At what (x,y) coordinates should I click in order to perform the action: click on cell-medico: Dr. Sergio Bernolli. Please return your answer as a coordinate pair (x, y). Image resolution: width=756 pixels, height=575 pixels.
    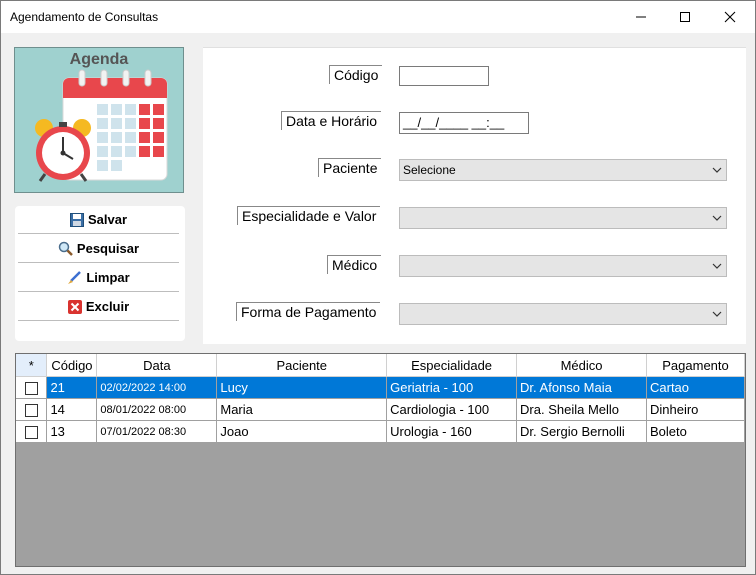
    Looking at the image, I should click on (581, 431).